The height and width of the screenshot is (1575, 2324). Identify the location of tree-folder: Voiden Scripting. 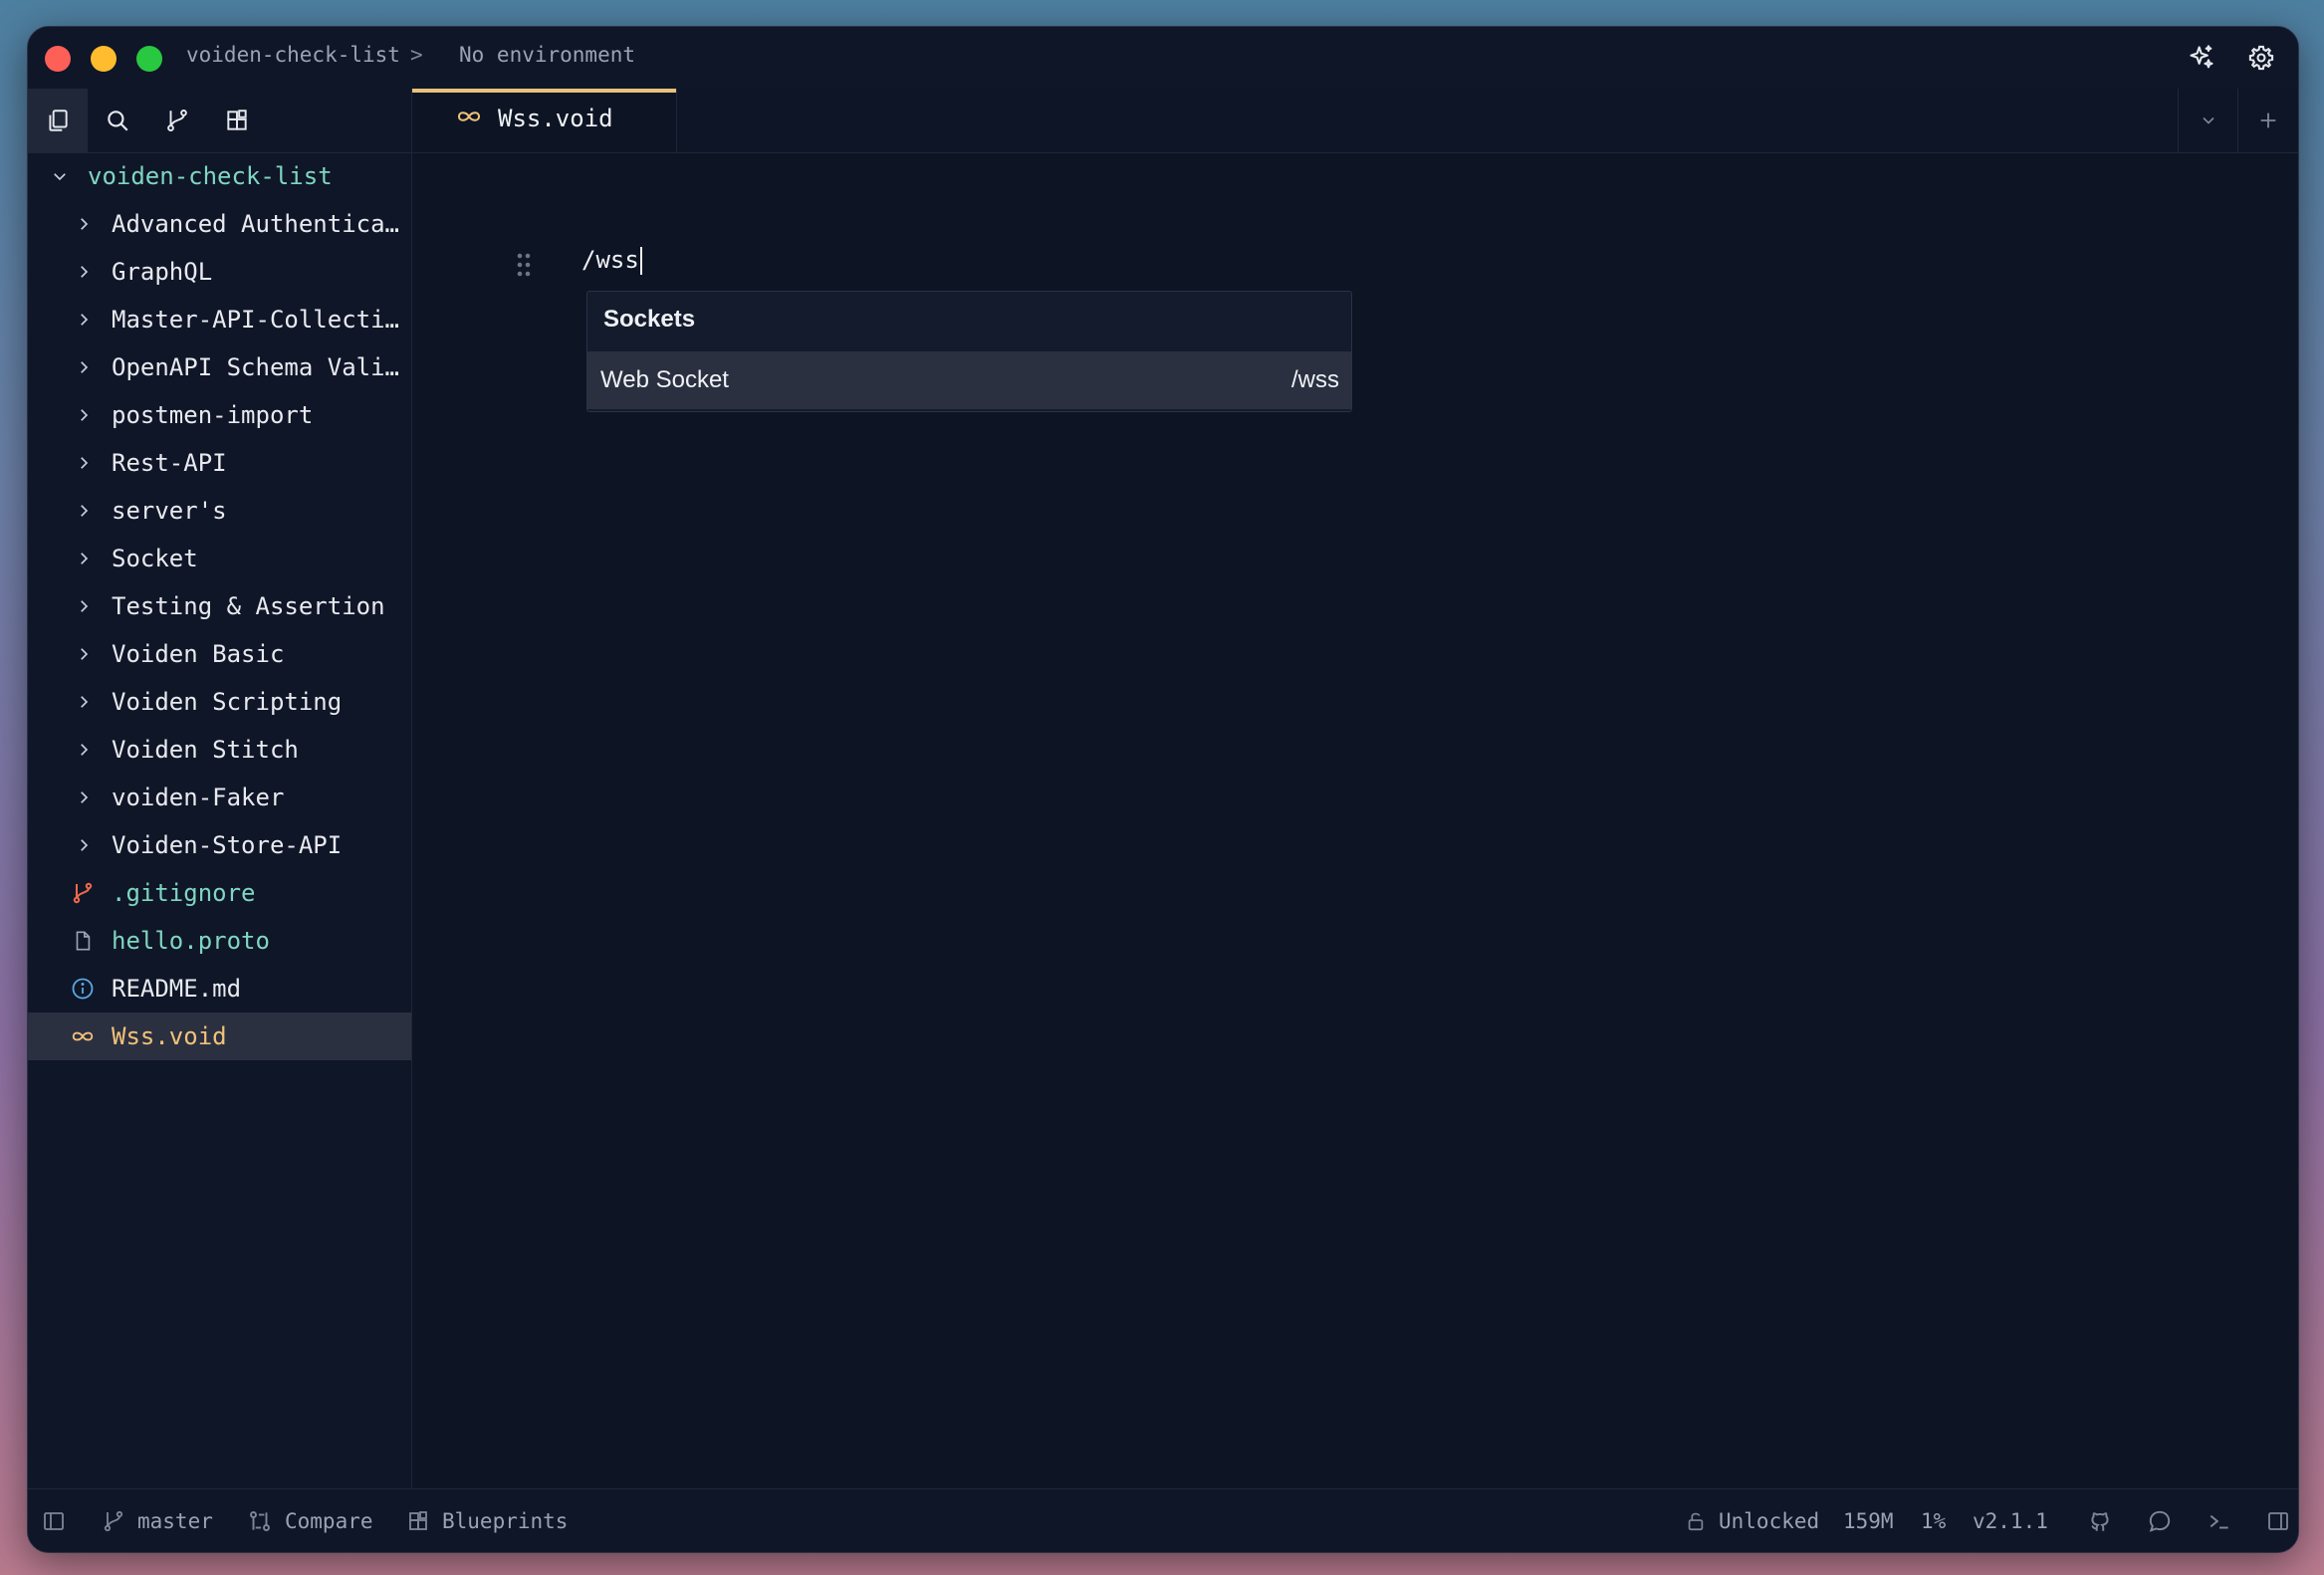
(219, 702).